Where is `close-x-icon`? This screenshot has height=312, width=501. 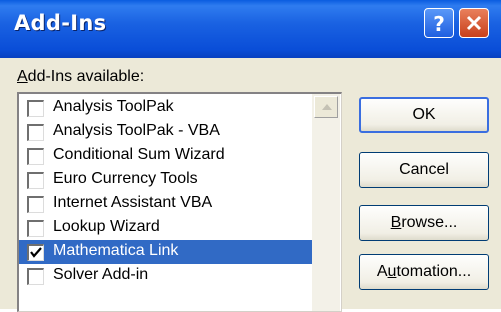
close-x-icon is located at coordinates (474, 23).